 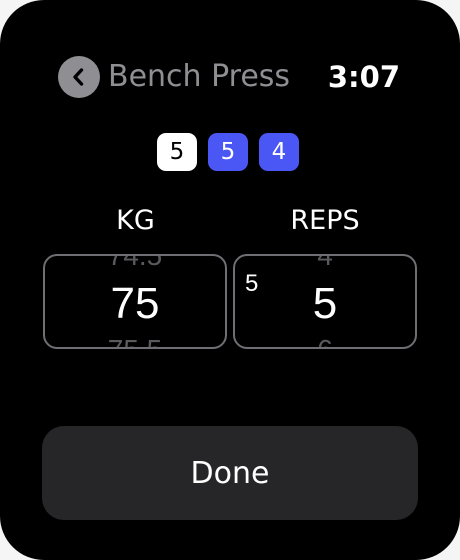 What do you see at coordinates (325, 340) in the screenshot?
I see `reps-next-value: 6` at bounding box center [325, 340].